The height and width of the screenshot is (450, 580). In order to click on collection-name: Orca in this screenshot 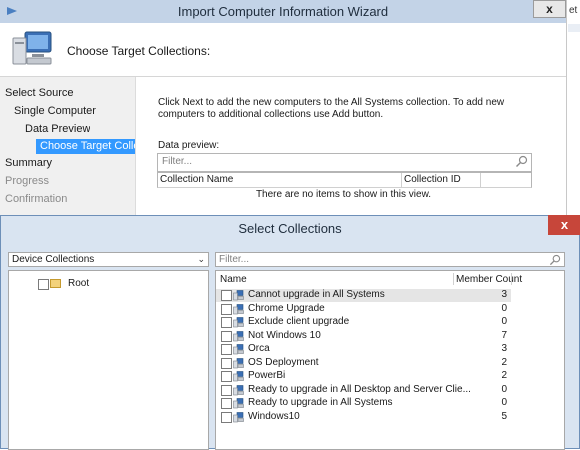, I will do `click(259, 348)`.